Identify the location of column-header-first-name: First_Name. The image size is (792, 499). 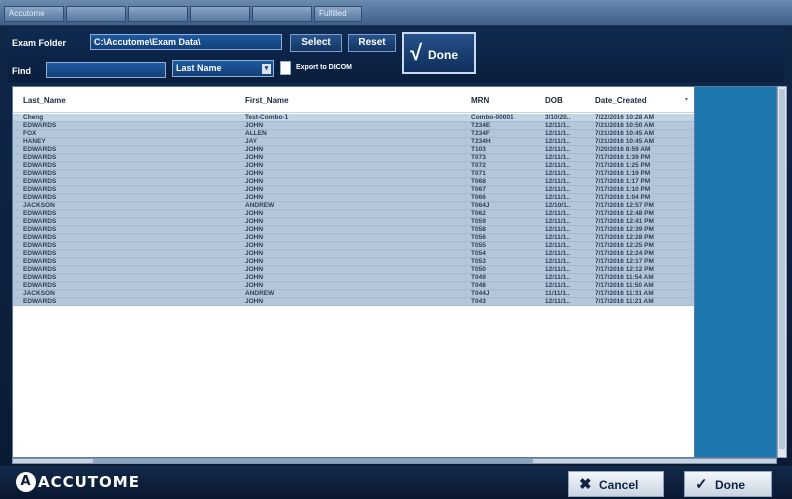
(267, 100).